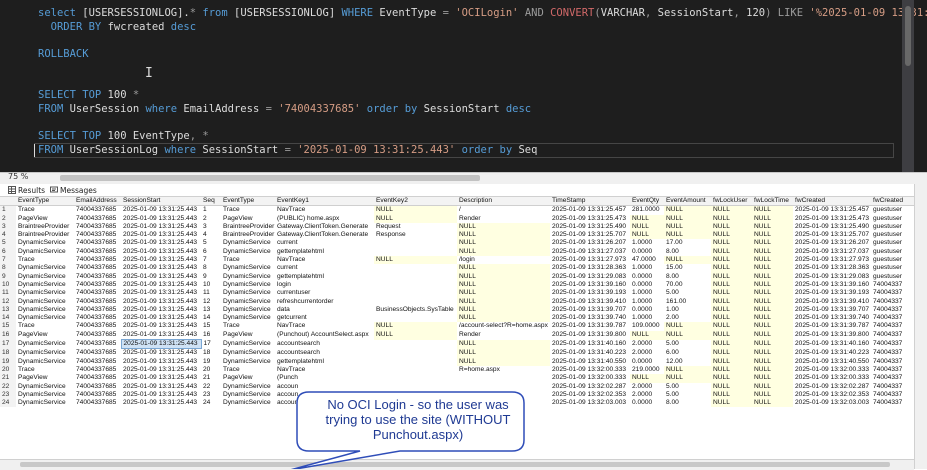 This screenshot has width=927, height=470. What do you see at coordinates (8, 386) in the screenshot?
I see `row-number: 22` at bounding box center [8, 386].